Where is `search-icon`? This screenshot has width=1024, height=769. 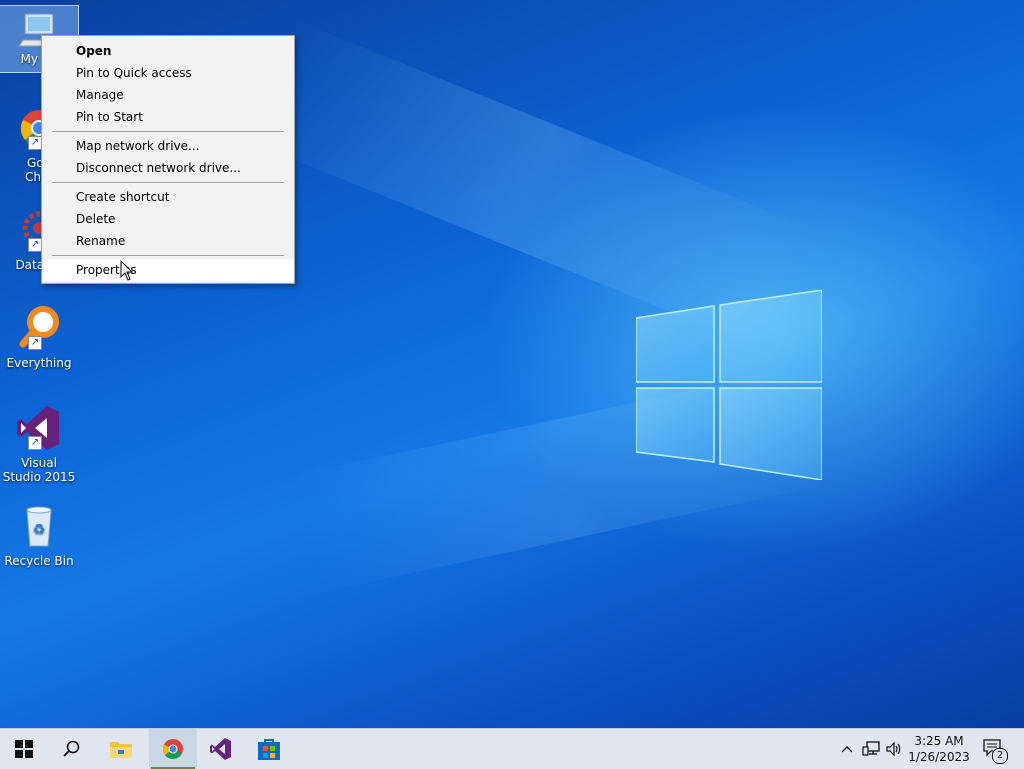 search-icon is located at coordinates (71, 748).